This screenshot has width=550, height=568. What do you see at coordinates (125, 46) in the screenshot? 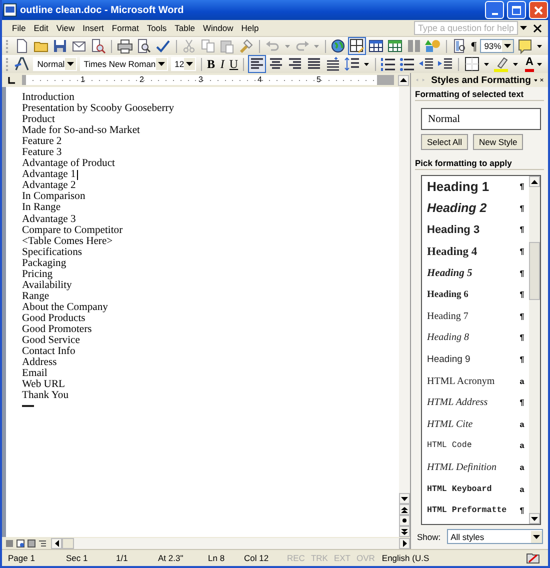
I see `printer-icon` at bounding box center [125, 46].